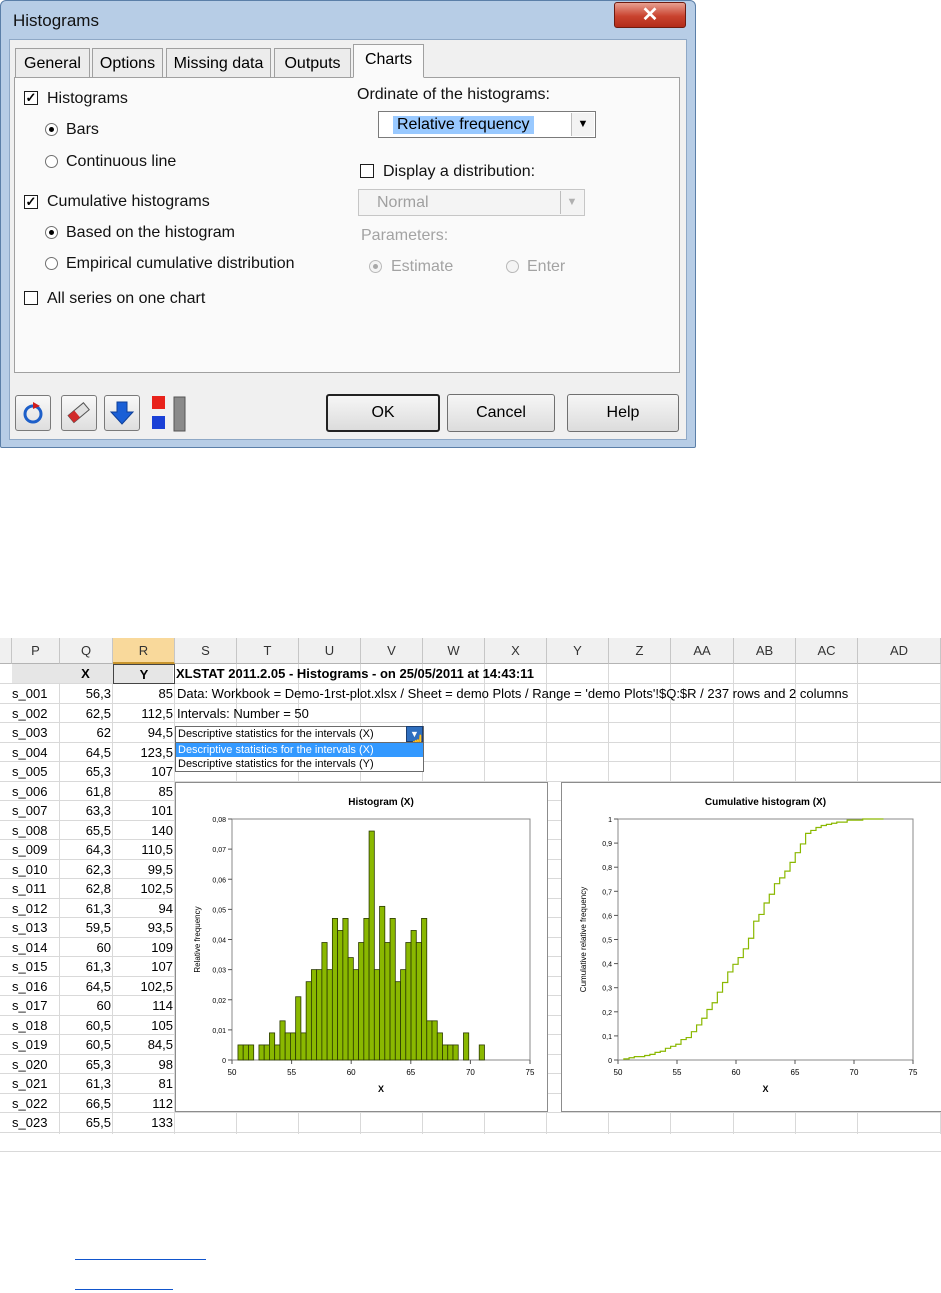  Describe the element at coordinates (765, 651) in the screenshot. I see `column-header-ab: AB` at that location.